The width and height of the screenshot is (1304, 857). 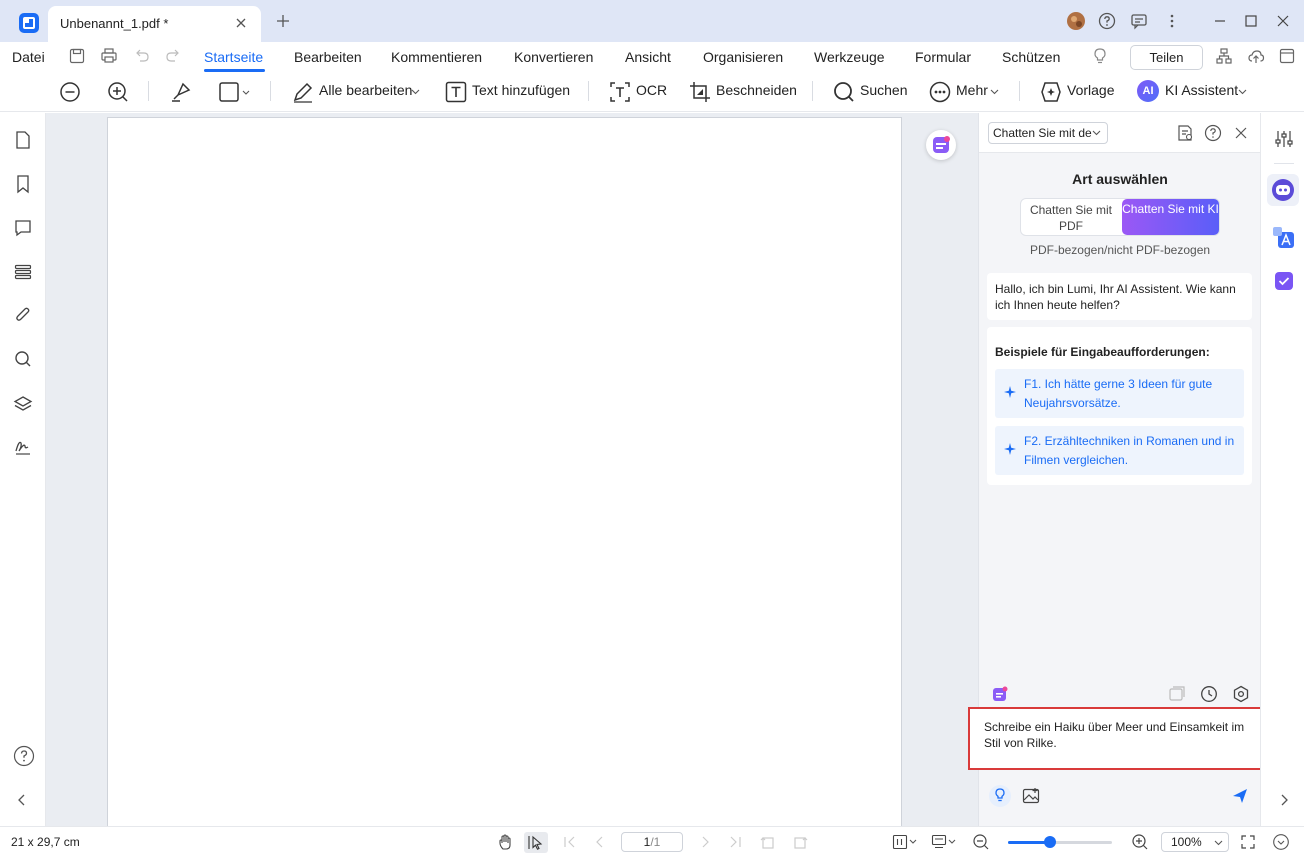 What do you see at coordinates (1287, 56) in the screenshot?
I see `panel-toggle-icon` at bounding box center [1287, 56].